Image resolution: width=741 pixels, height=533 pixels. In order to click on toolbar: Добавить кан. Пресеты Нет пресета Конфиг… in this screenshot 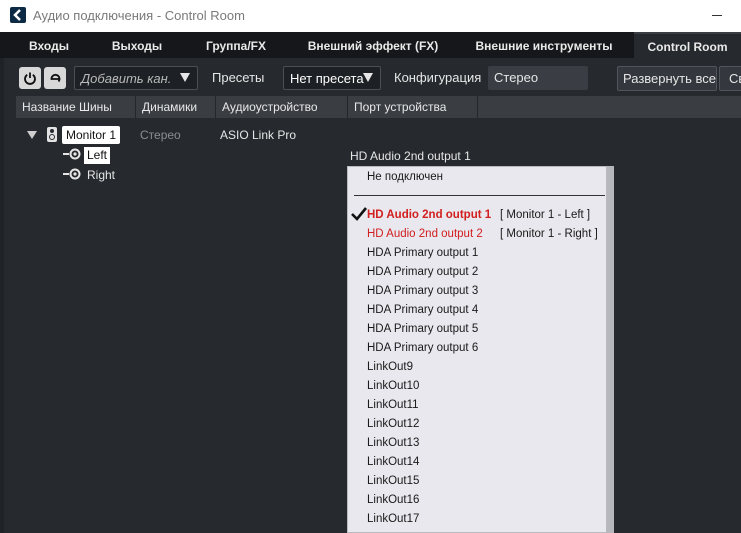, I will do `click(372, 78)`.